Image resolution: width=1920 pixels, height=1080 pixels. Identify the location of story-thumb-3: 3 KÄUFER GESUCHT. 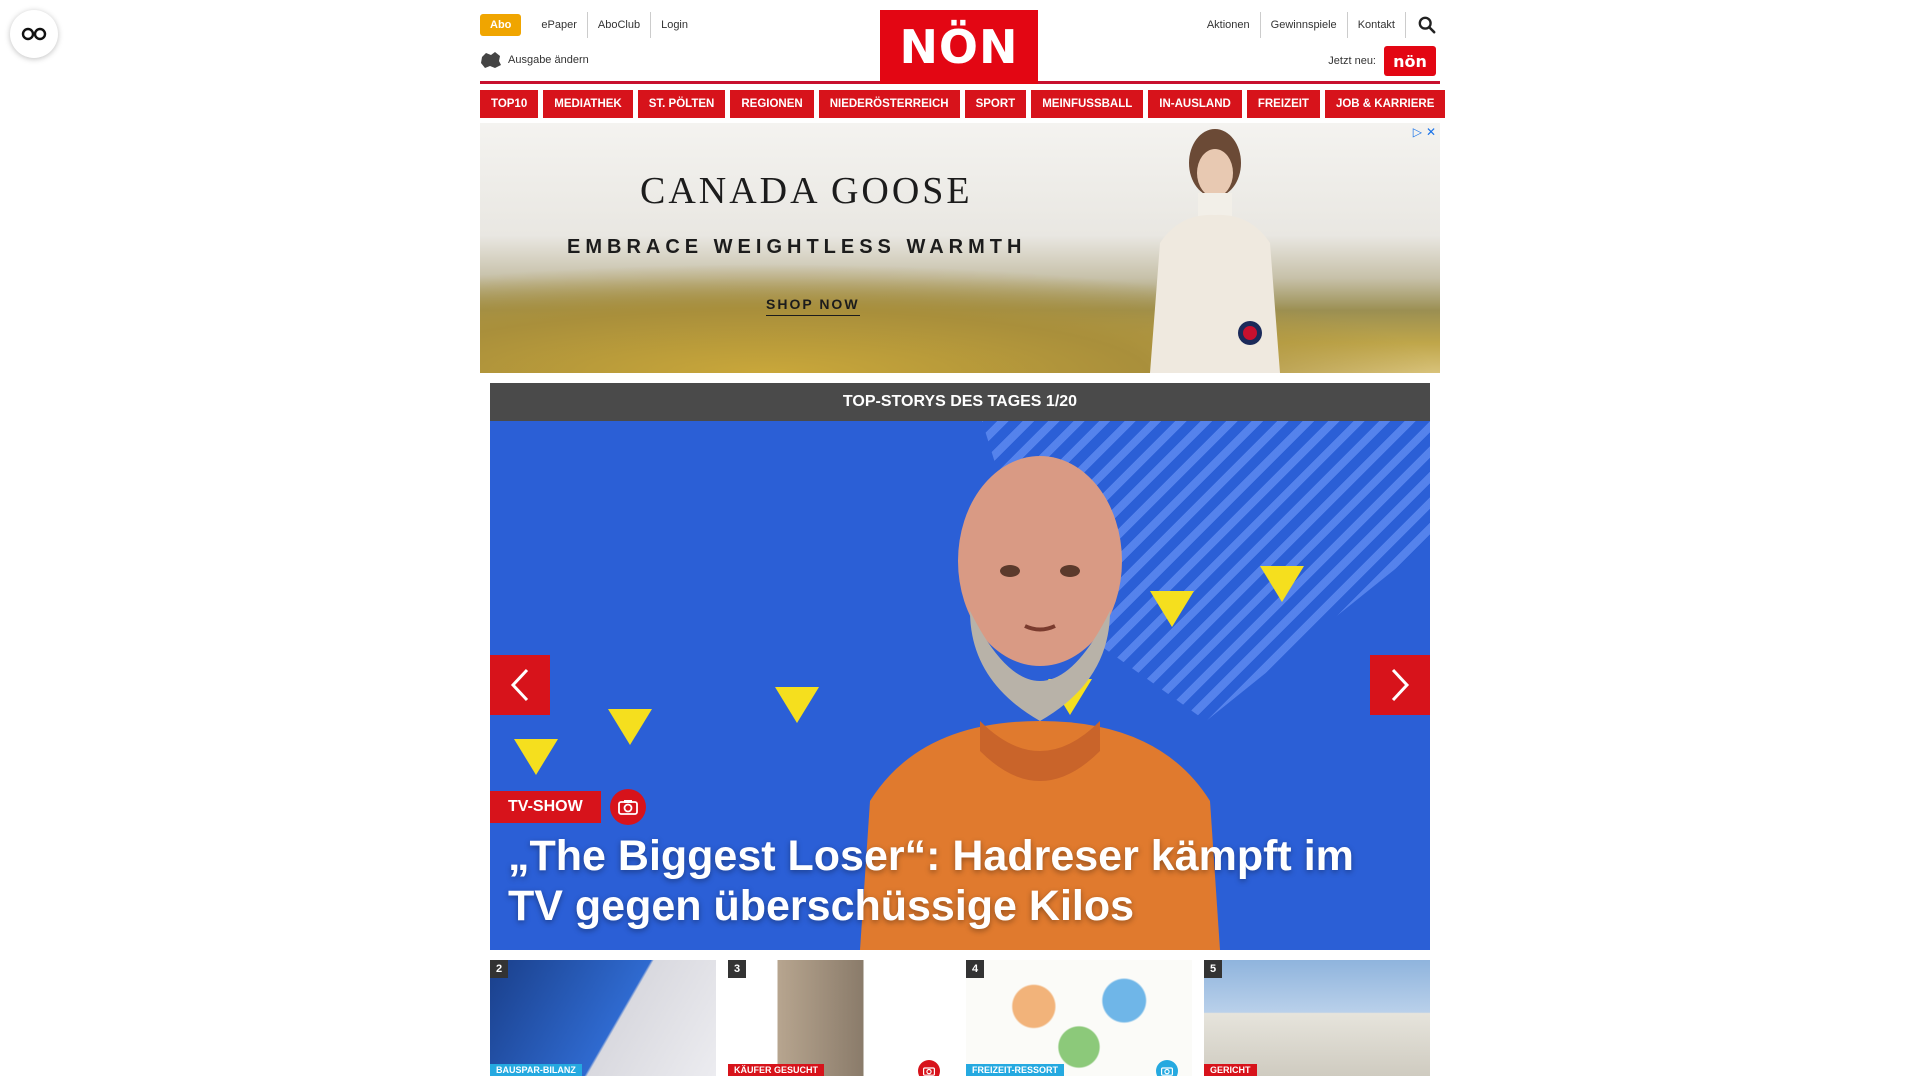
(841, 1018).